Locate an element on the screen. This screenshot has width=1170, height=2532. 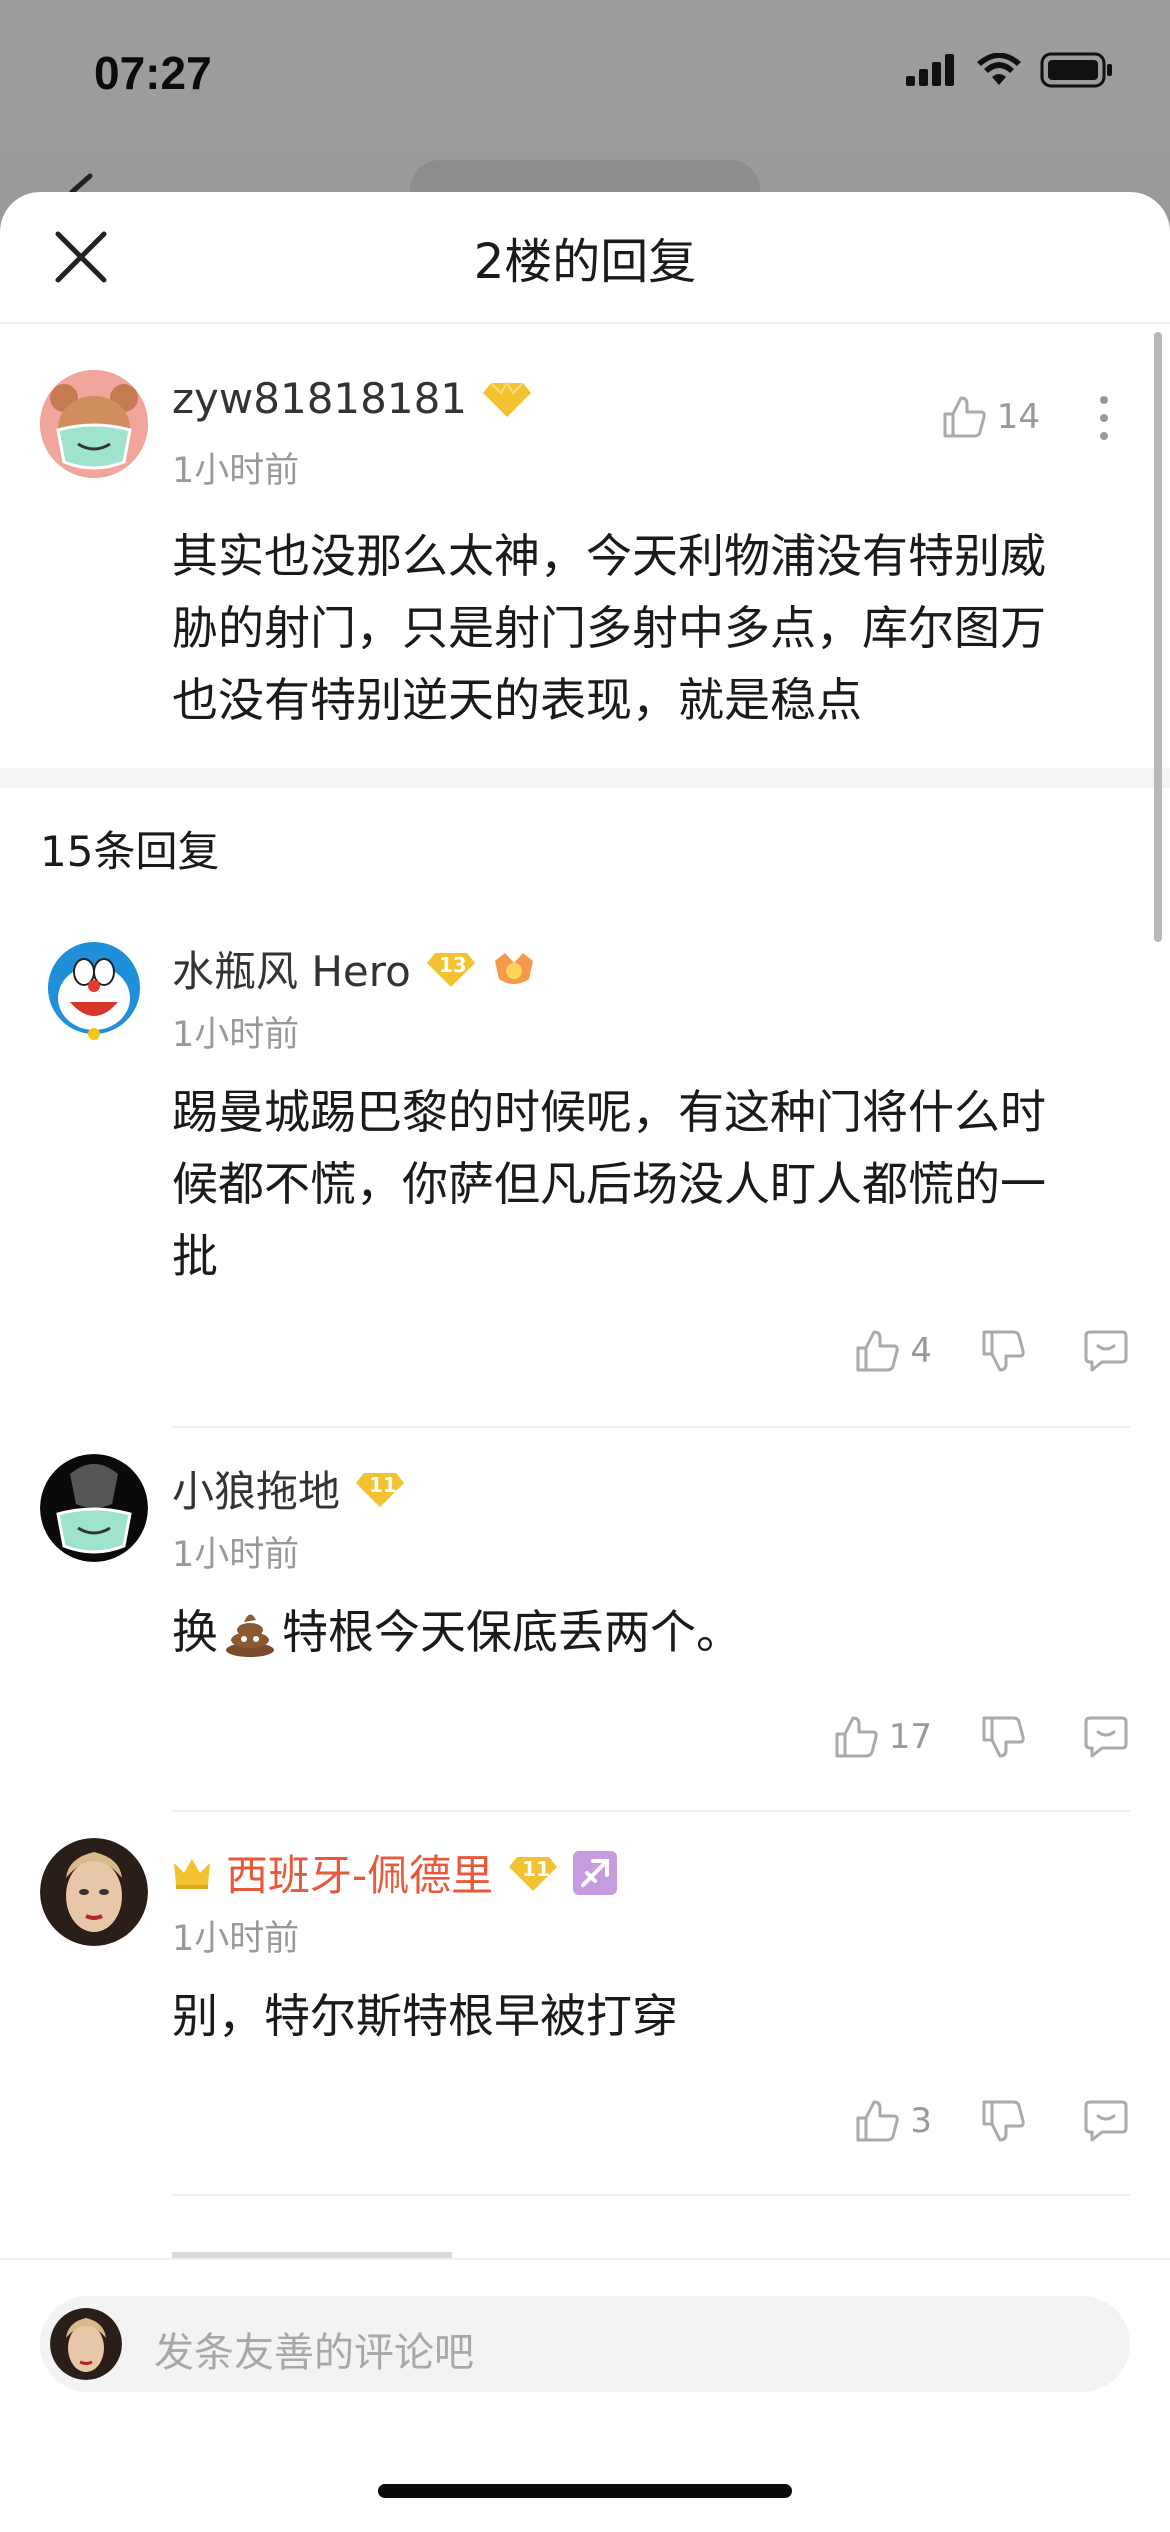
reply-actions: 3 is located at coordinates (992, 2121).